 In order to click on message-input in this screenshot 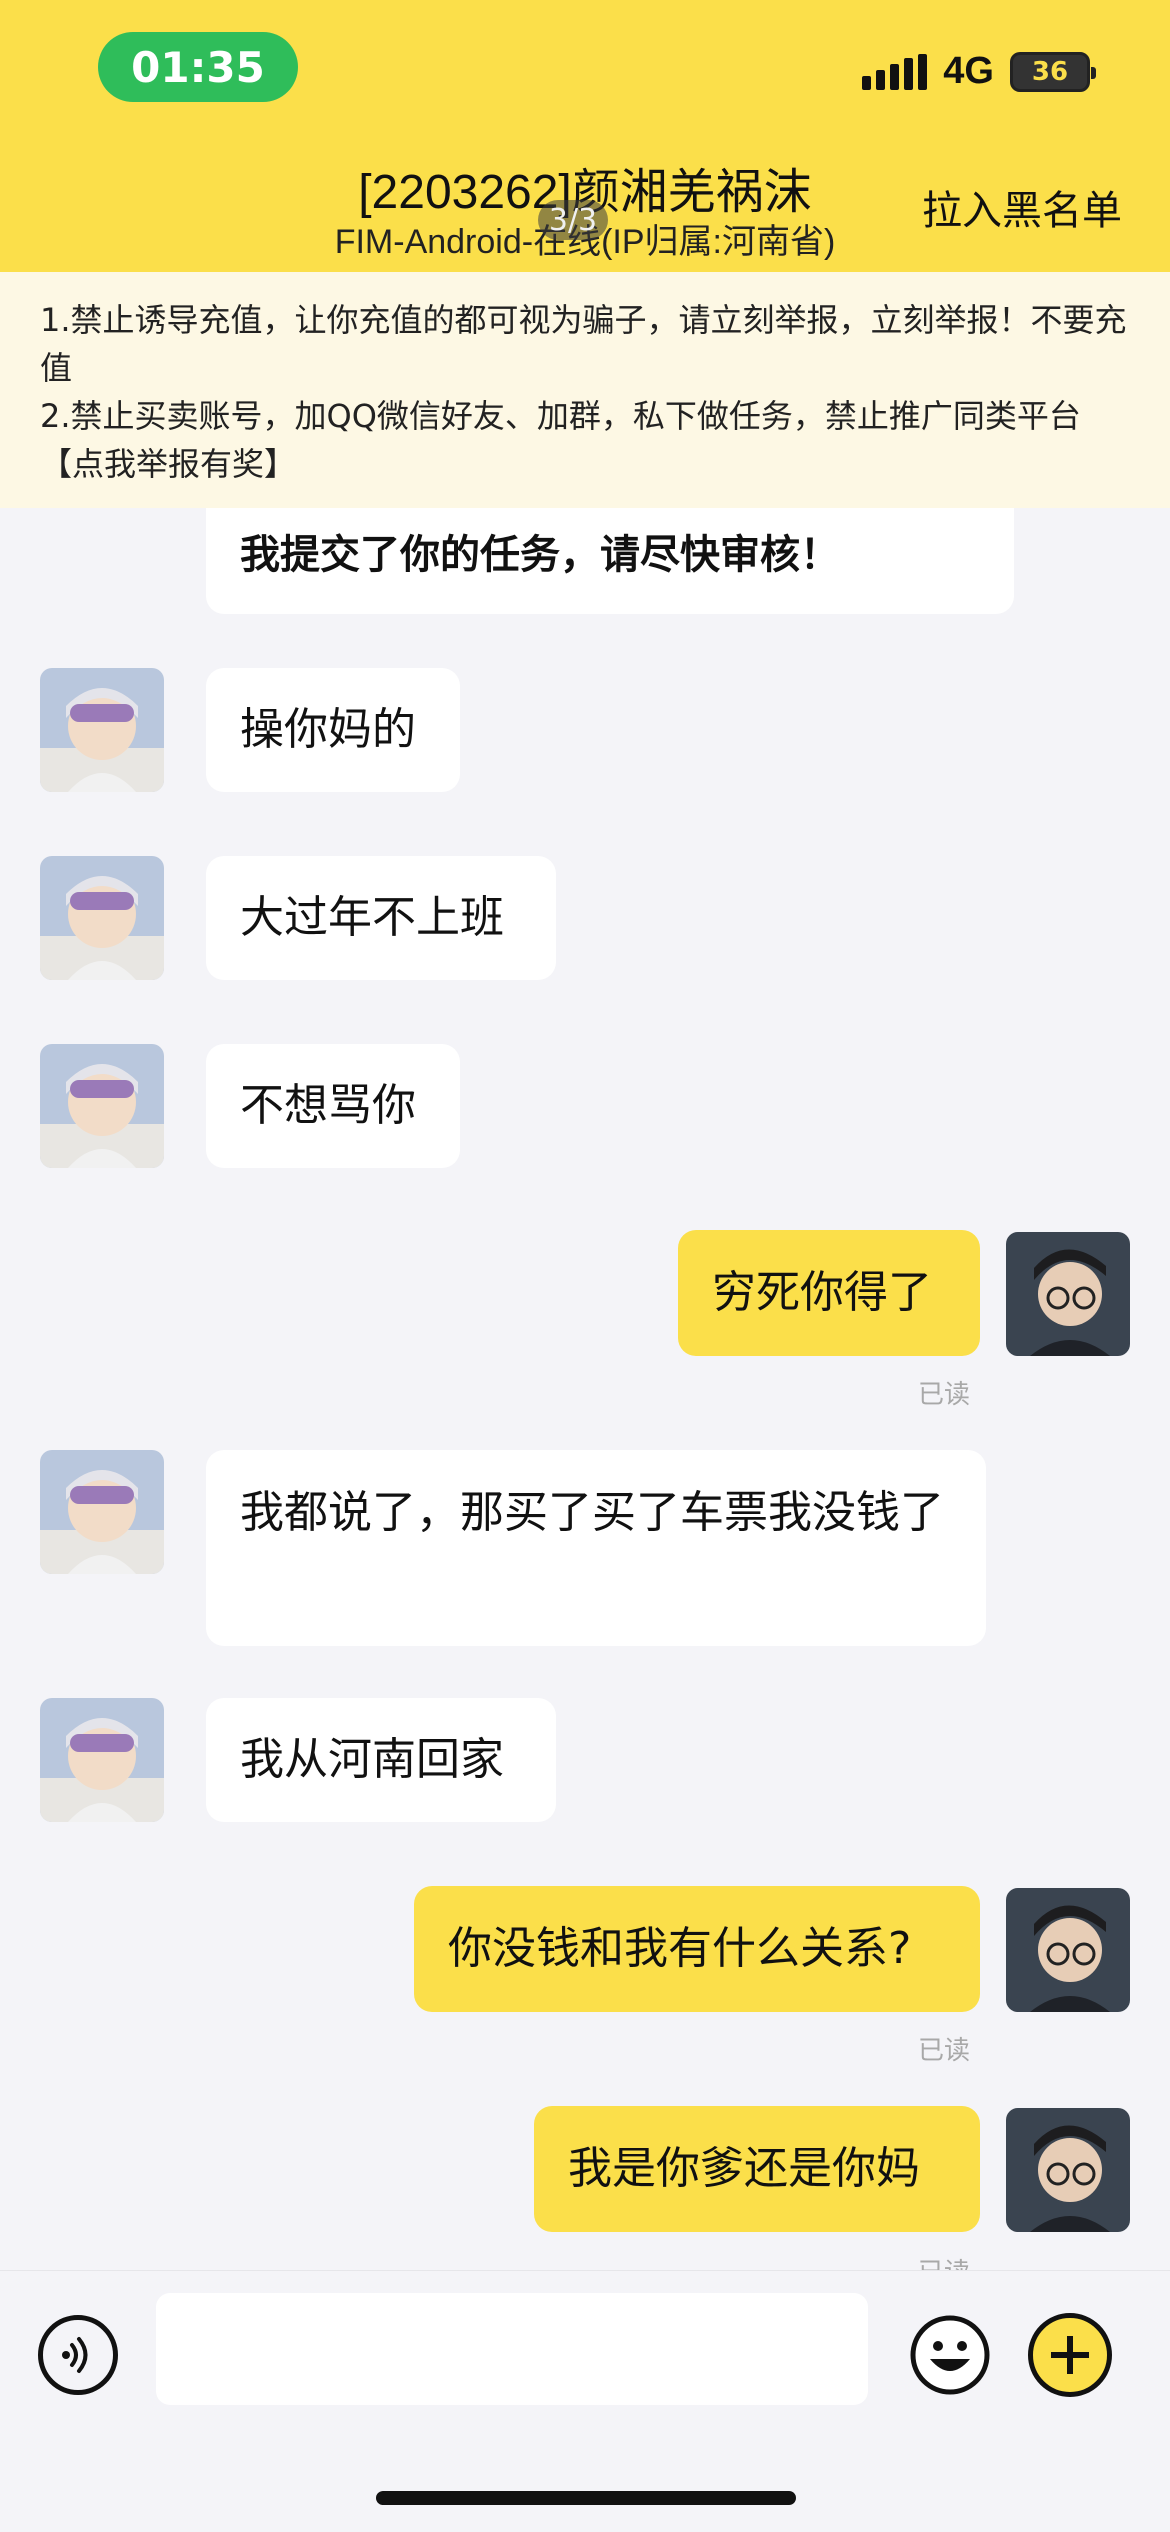, I will do `click(512, 2349)`.